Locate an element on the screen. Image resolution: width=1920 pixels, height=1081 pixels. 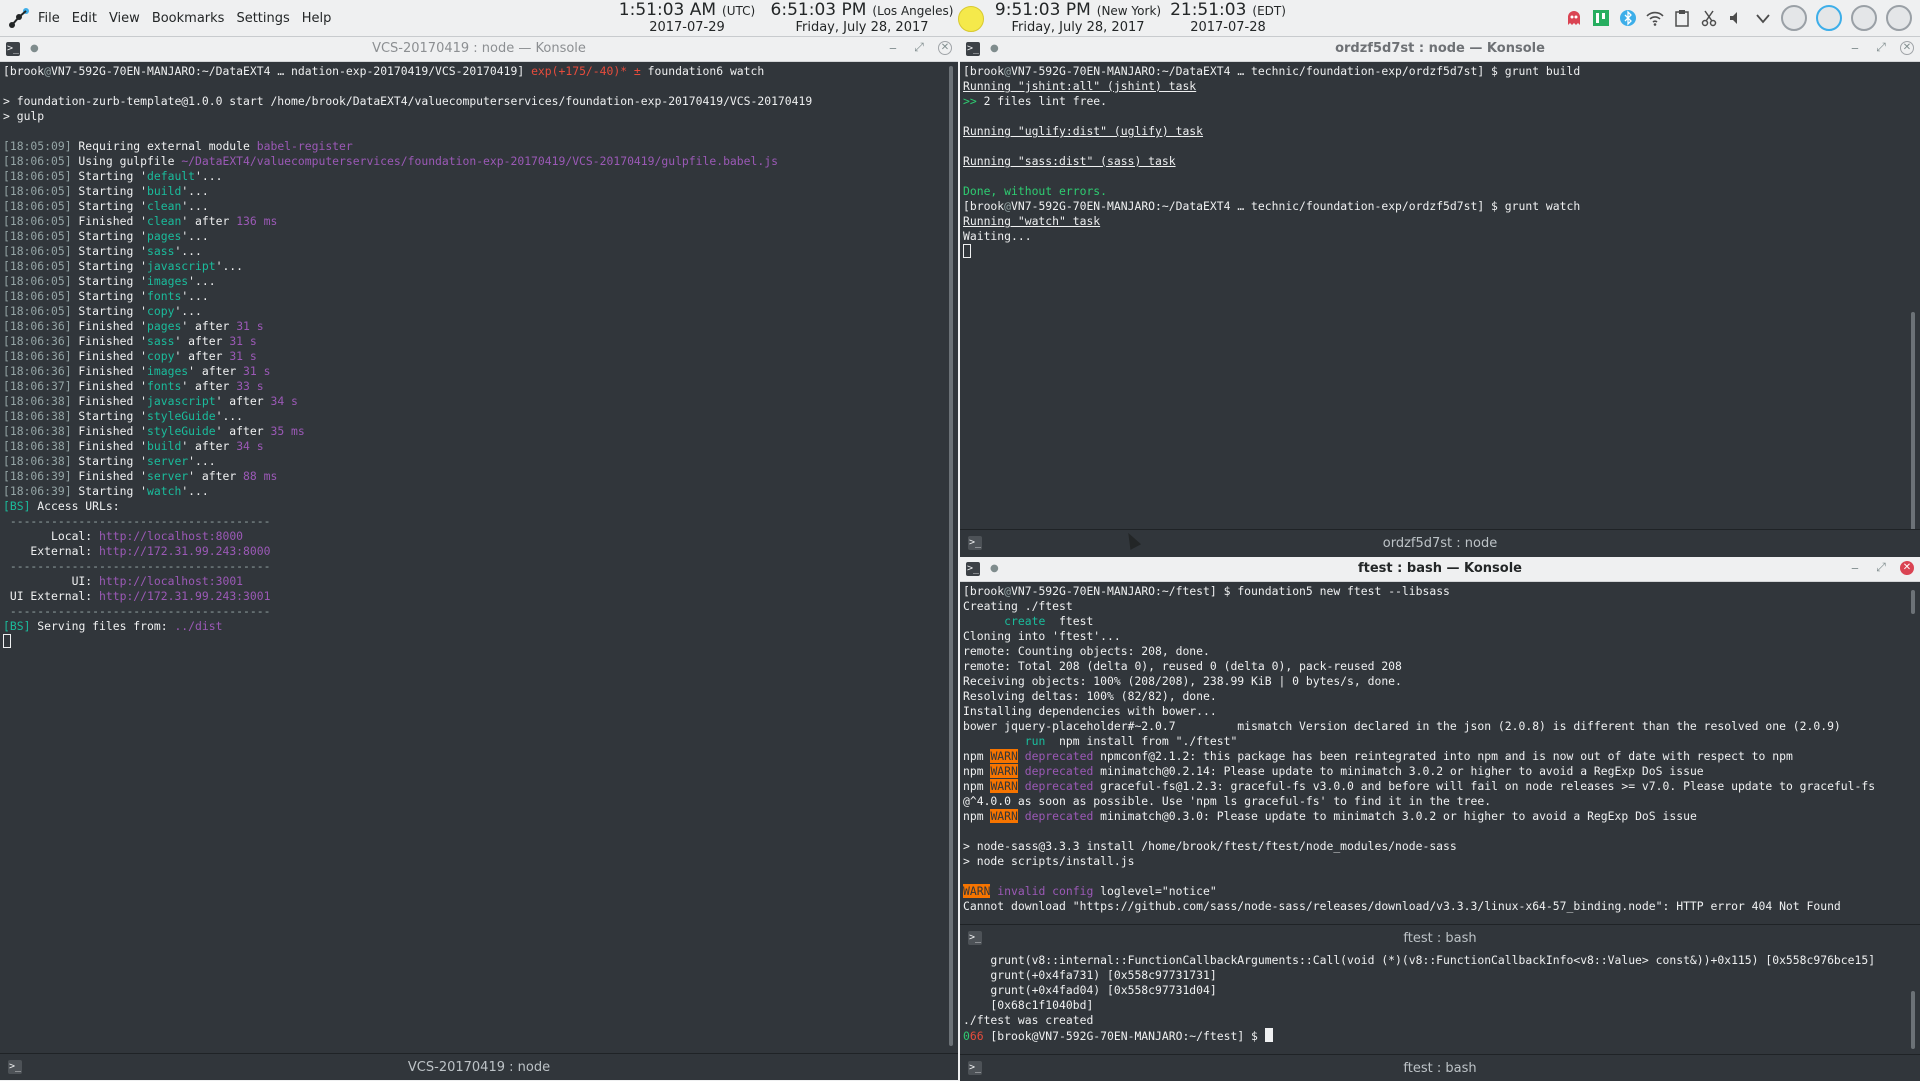
menu-edit: Edit is located at coordinates (84, 18).